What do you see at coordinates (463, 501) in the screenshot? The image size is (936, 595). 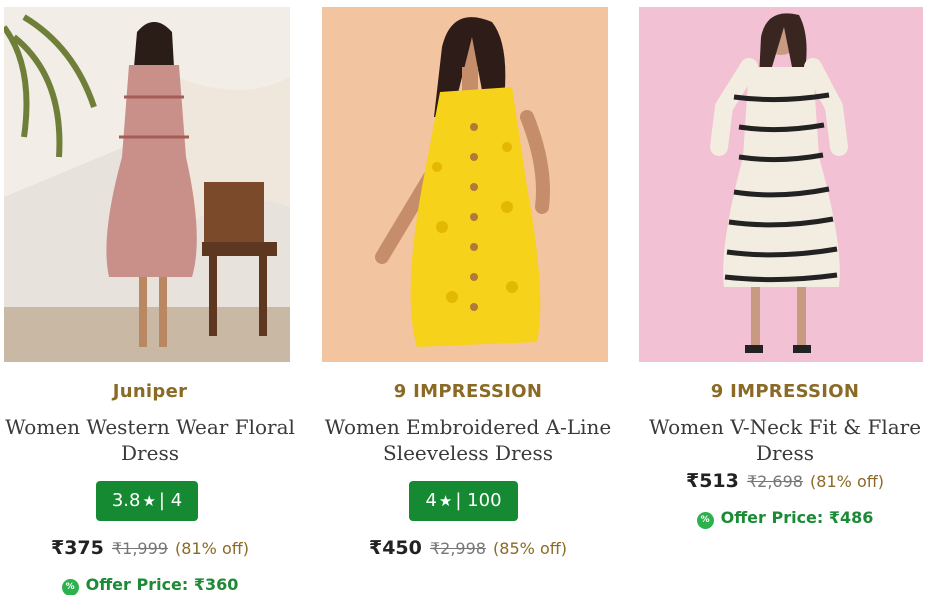 I see `rating-badge: 4 ★ | 100` at bounding box center [463, 501].